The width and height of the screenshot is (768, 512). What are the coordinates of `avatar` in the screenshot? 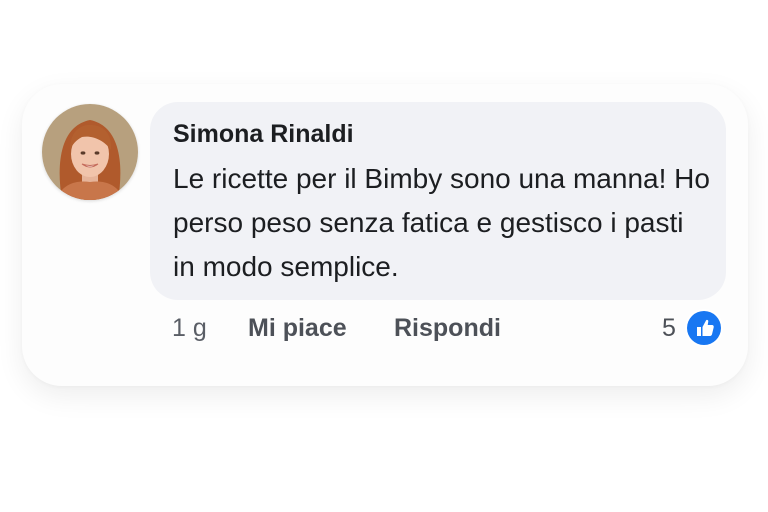 It's located at (90, 152).